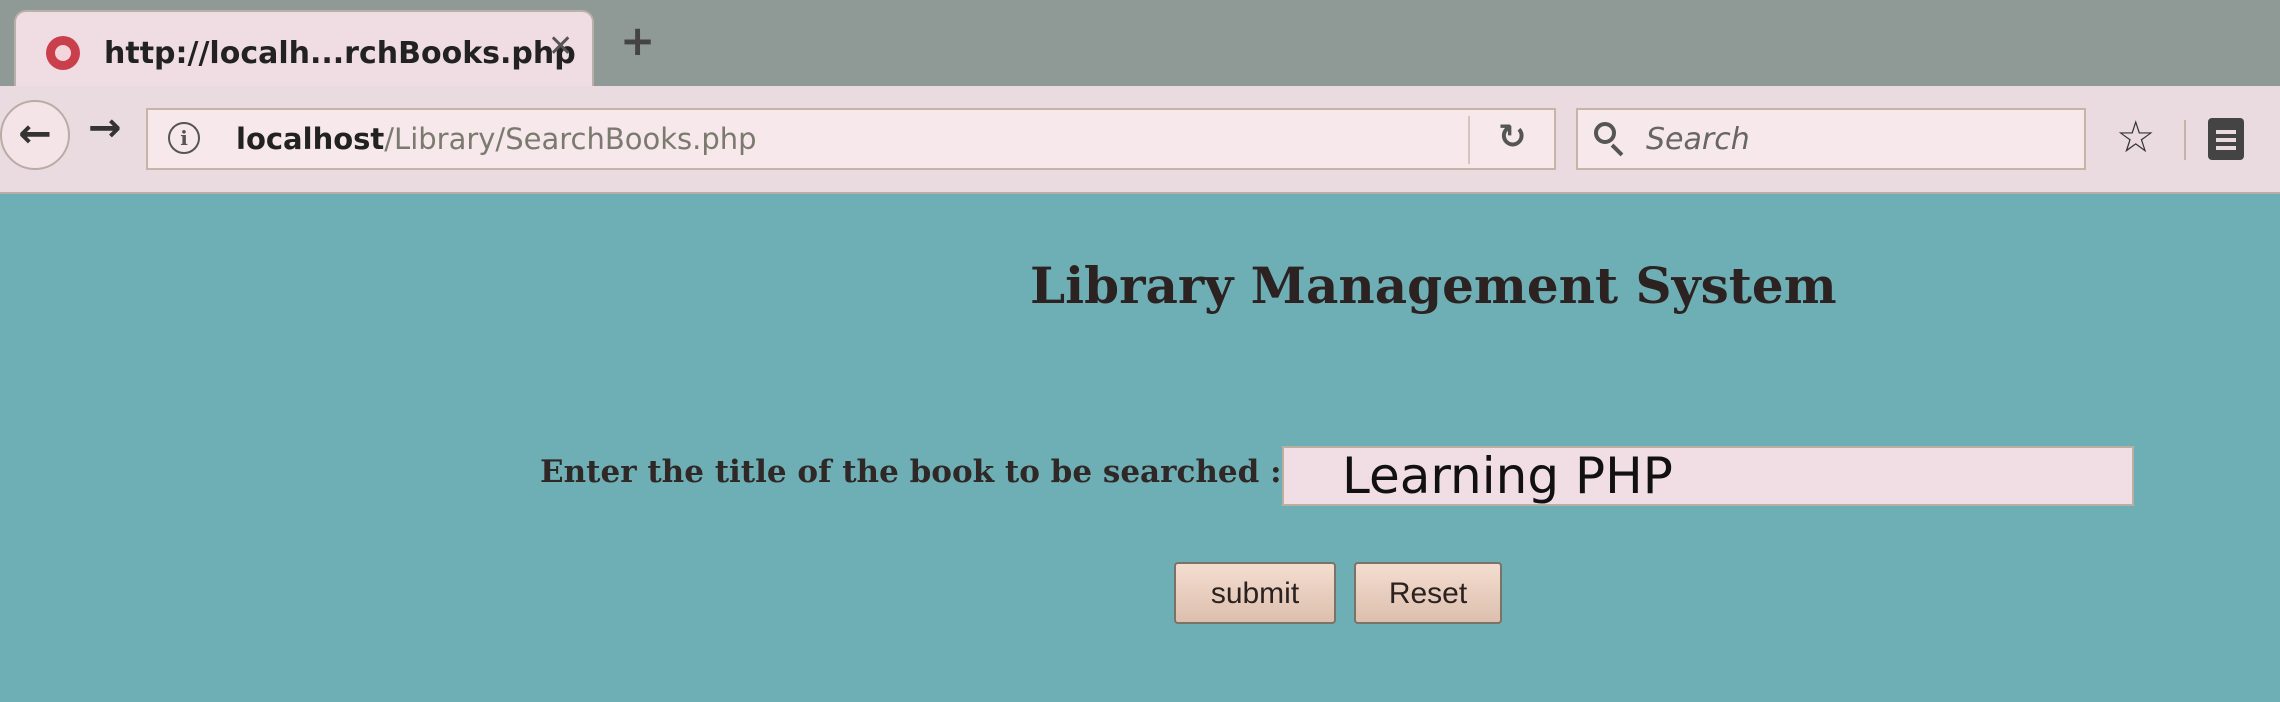 The height and width of the screenshot is (702, 2280). I want to click on back-button: ←, so click(35, 135).